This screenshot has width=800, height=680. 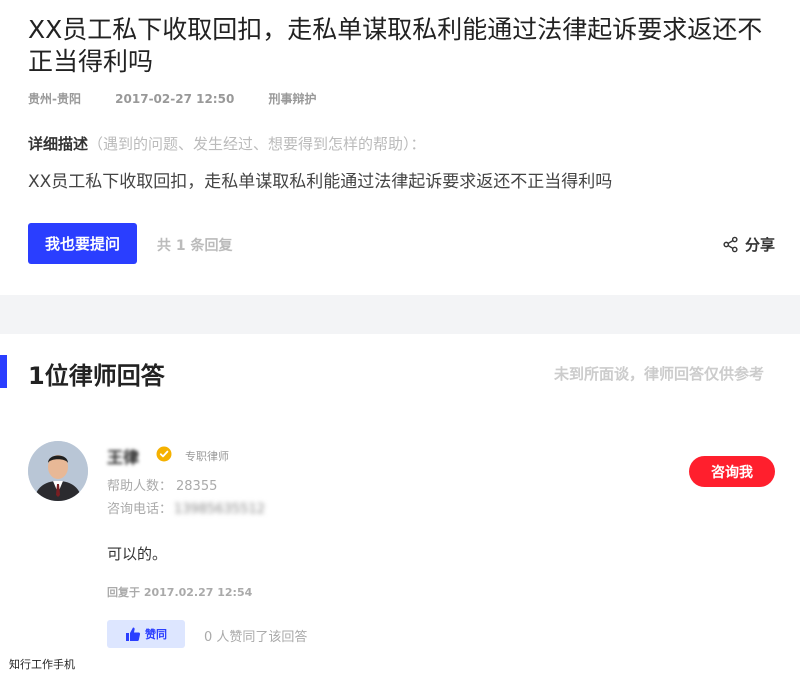 I want to click on lawyer-name-text: 王律, so click(x=123, y=457).